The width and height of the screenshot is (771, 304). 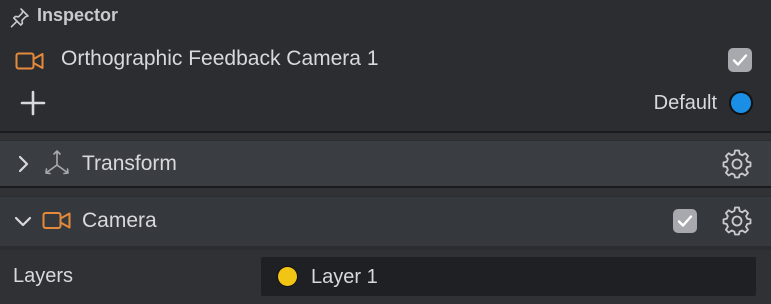 What do you see at coordinates (685, 103) in the screenshot?
I see `layer-label: Default` at bounding box center [685, 103].